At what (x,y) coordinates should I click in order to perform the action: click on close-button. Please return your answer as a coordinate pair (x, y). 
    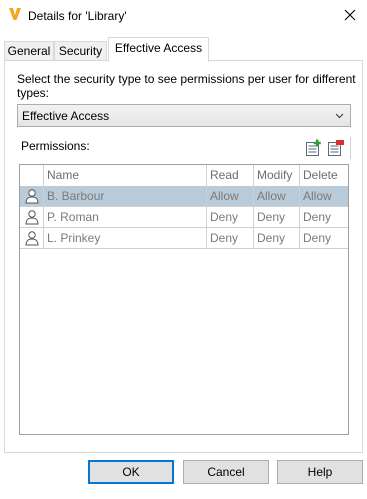
    Looking at the image, I should click on (350, 15).